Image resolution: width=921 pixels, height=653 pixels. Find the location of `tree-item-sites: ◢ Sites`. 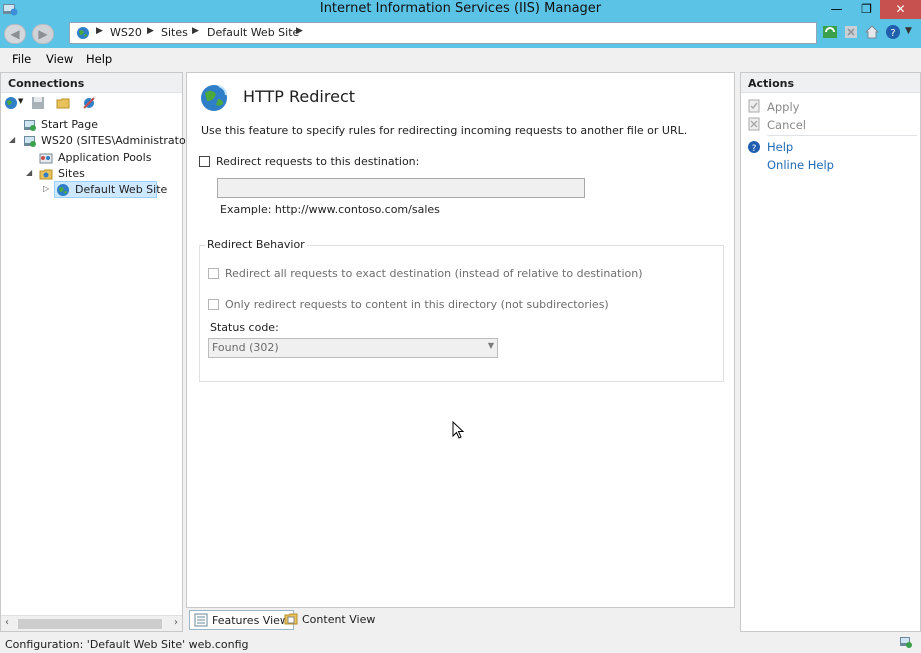

tree-item-sites: ◢ Sites is located at coordinates (92, 174).